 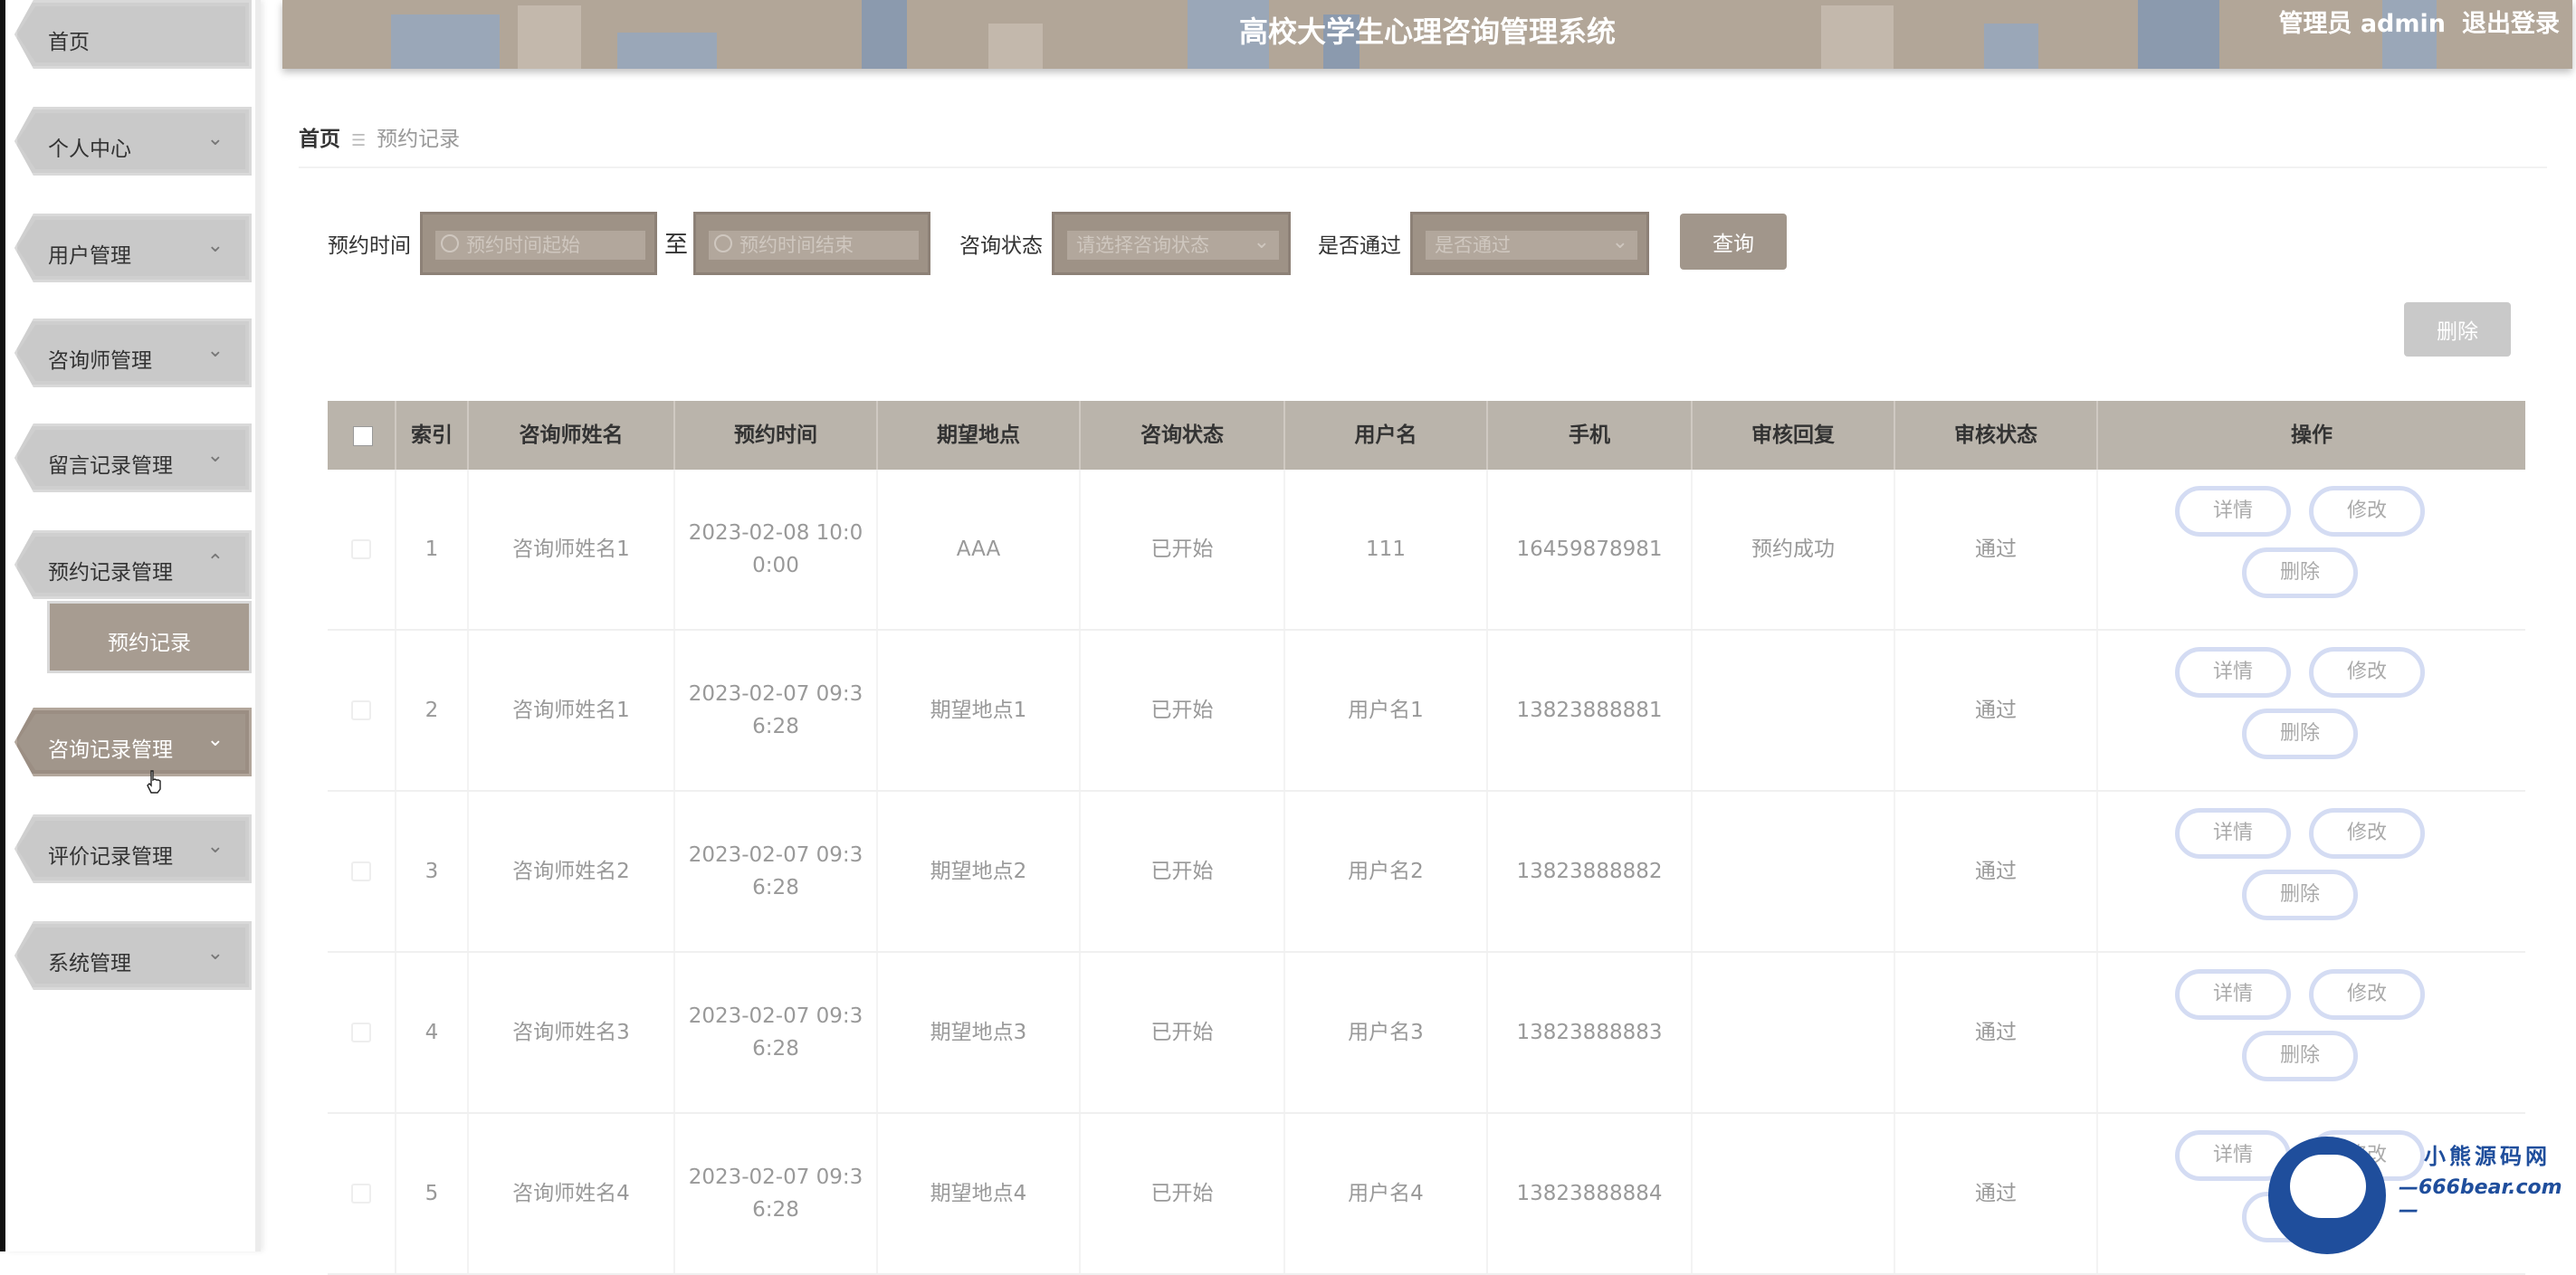 I want to click on select-all-checkbox, so click(x=363, y=436).